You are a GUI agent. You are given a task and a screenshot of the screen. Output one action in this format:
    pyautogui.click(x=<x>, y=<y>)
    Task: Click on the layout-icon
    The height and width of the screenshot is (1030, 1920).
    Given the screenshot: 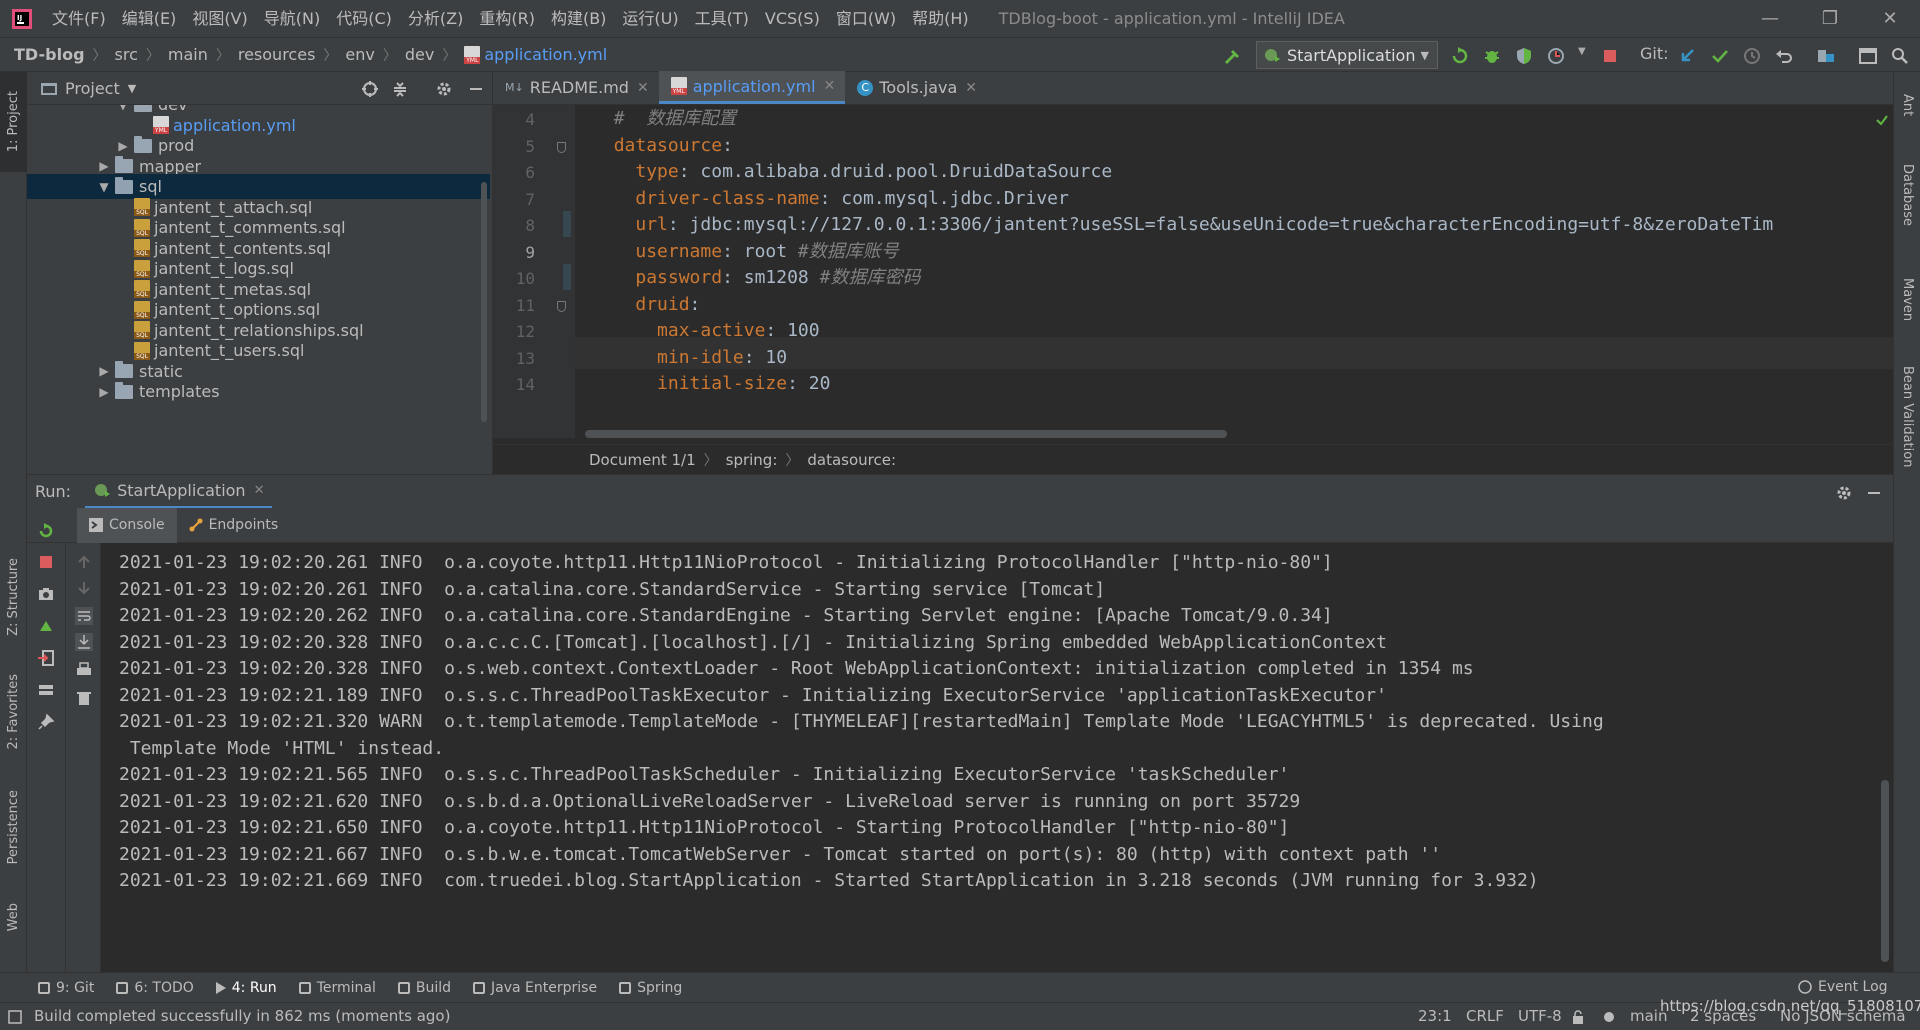 What is the action you would take?
    pyautogui.click(x=46, y=690)
    